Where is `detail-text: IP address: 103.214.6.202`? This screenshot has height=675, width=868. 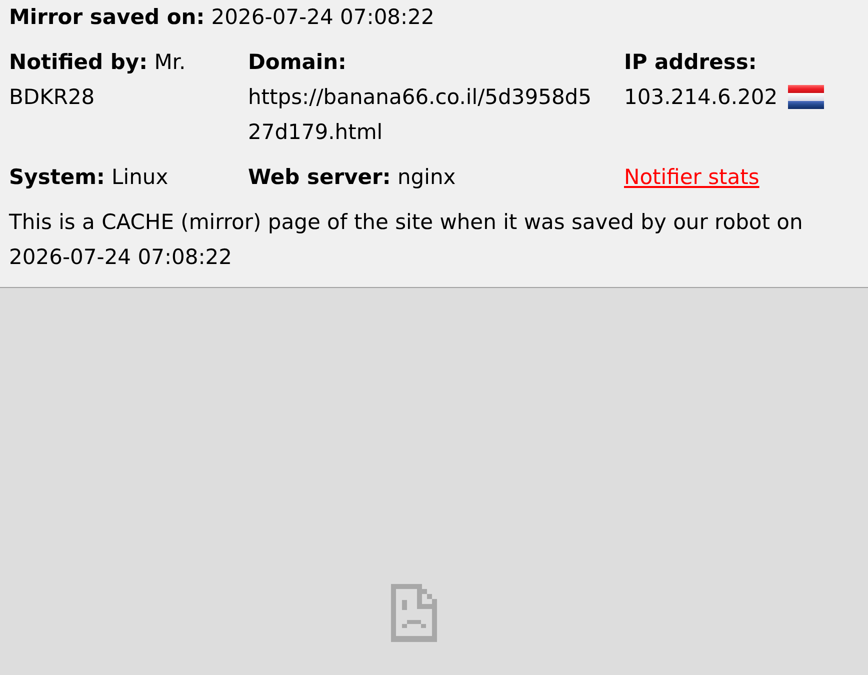
detail-text: IP address: 103.214.6.202 is located at coordinates (701, 79).